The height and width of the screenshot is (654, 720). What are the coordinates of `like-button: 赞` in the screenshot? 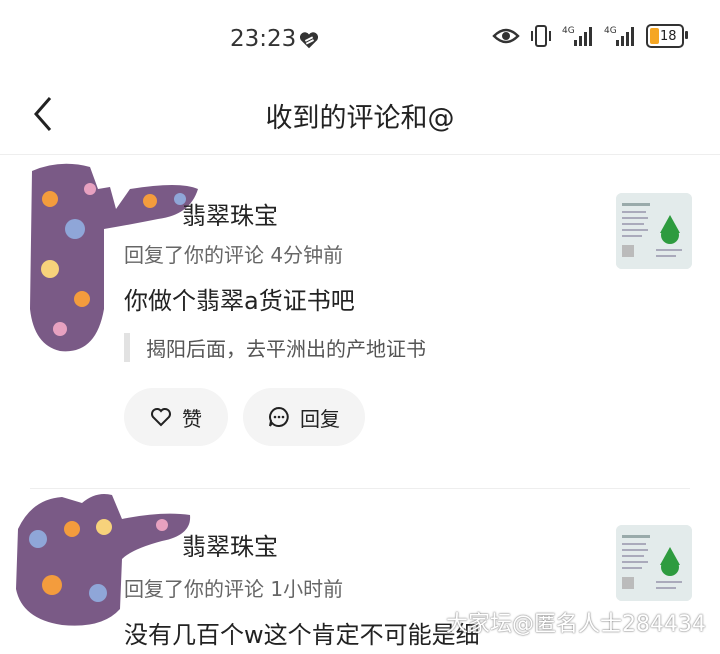 It's located at (176, 417).